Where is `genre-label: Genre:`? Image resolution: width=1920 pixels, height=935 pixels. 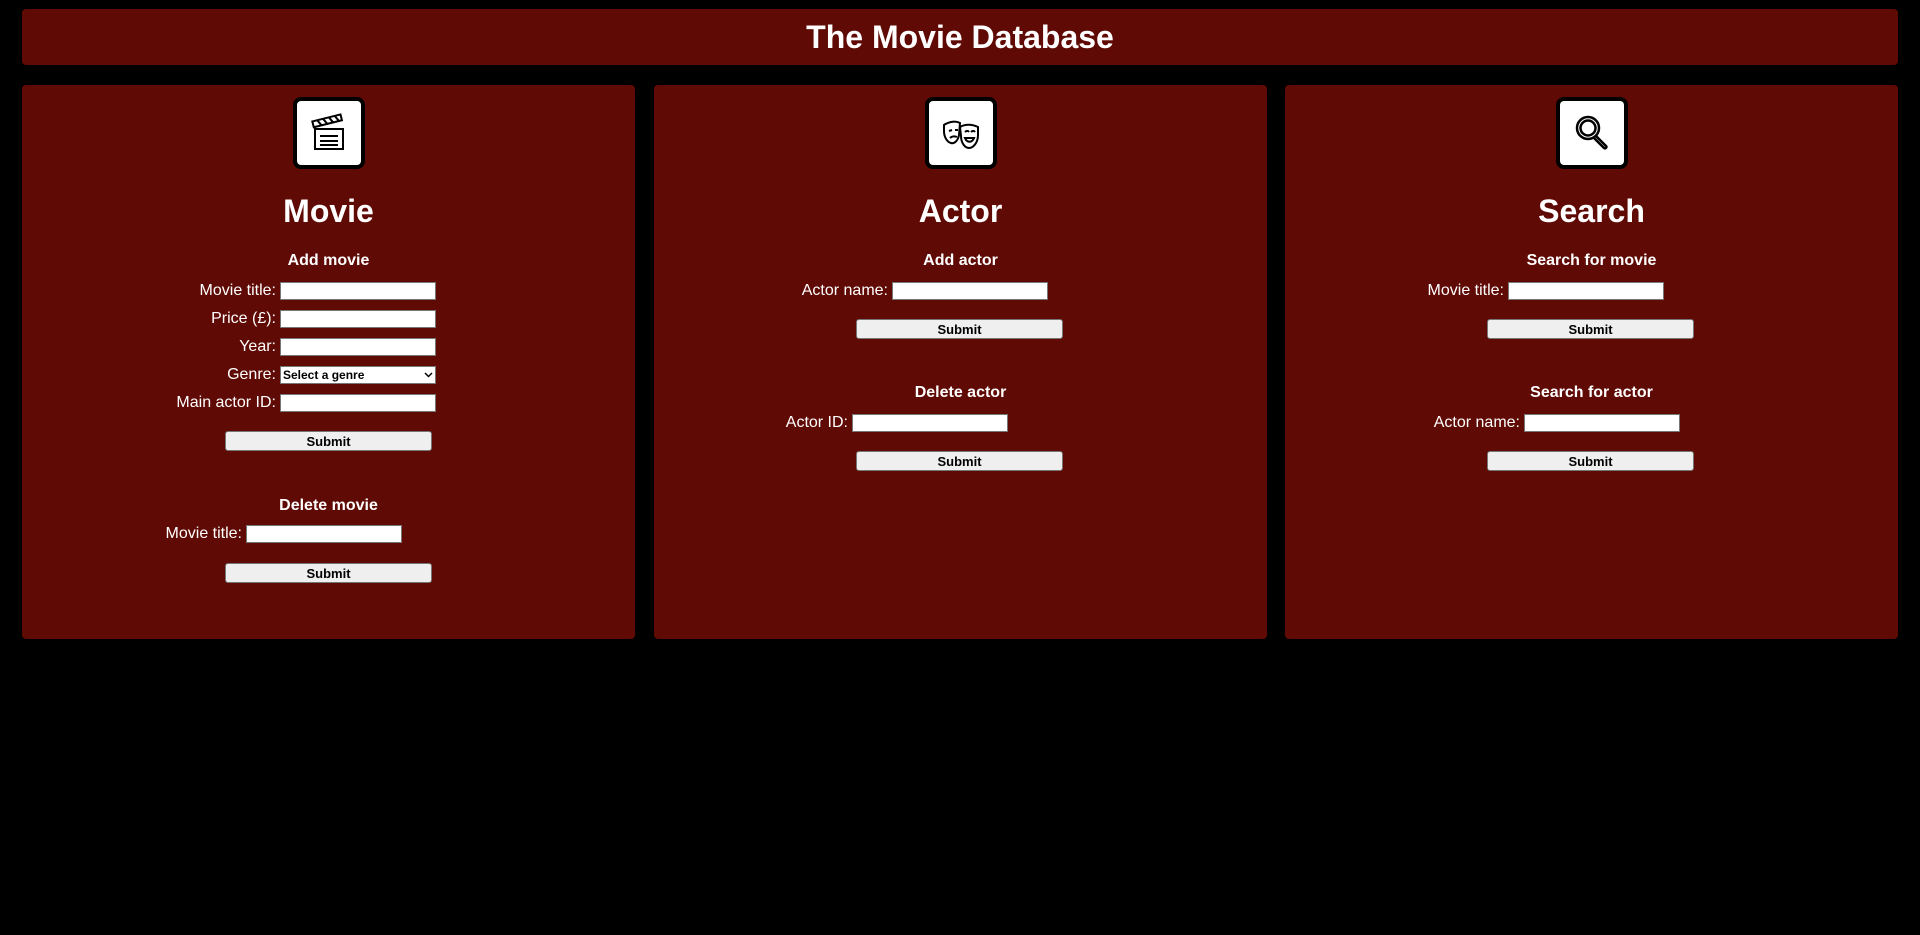
genre-label: Genre: is located at coordinates (251, 374).